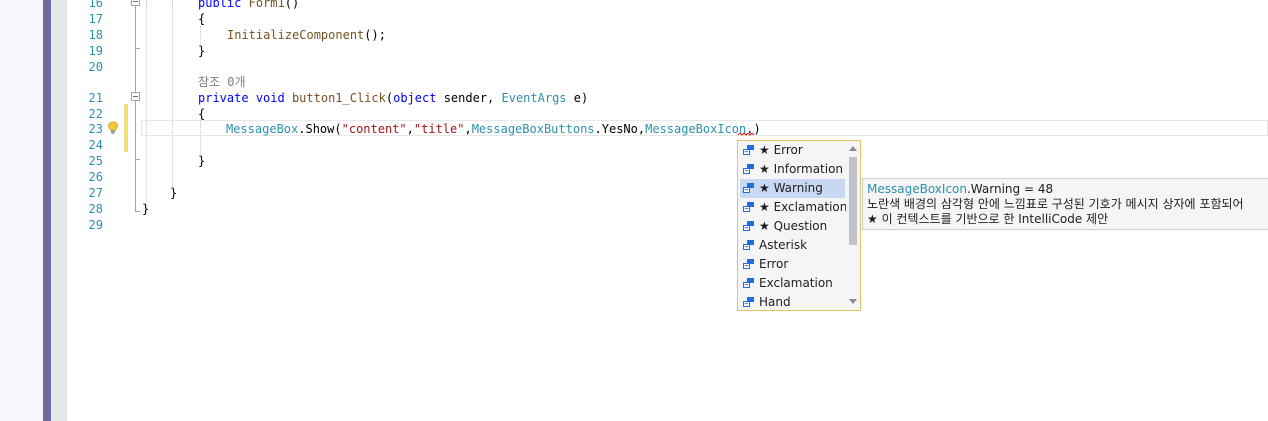 The width and height of the screenshot is (1268, 421). I want to click on punctuation: (, so click(338, 129).